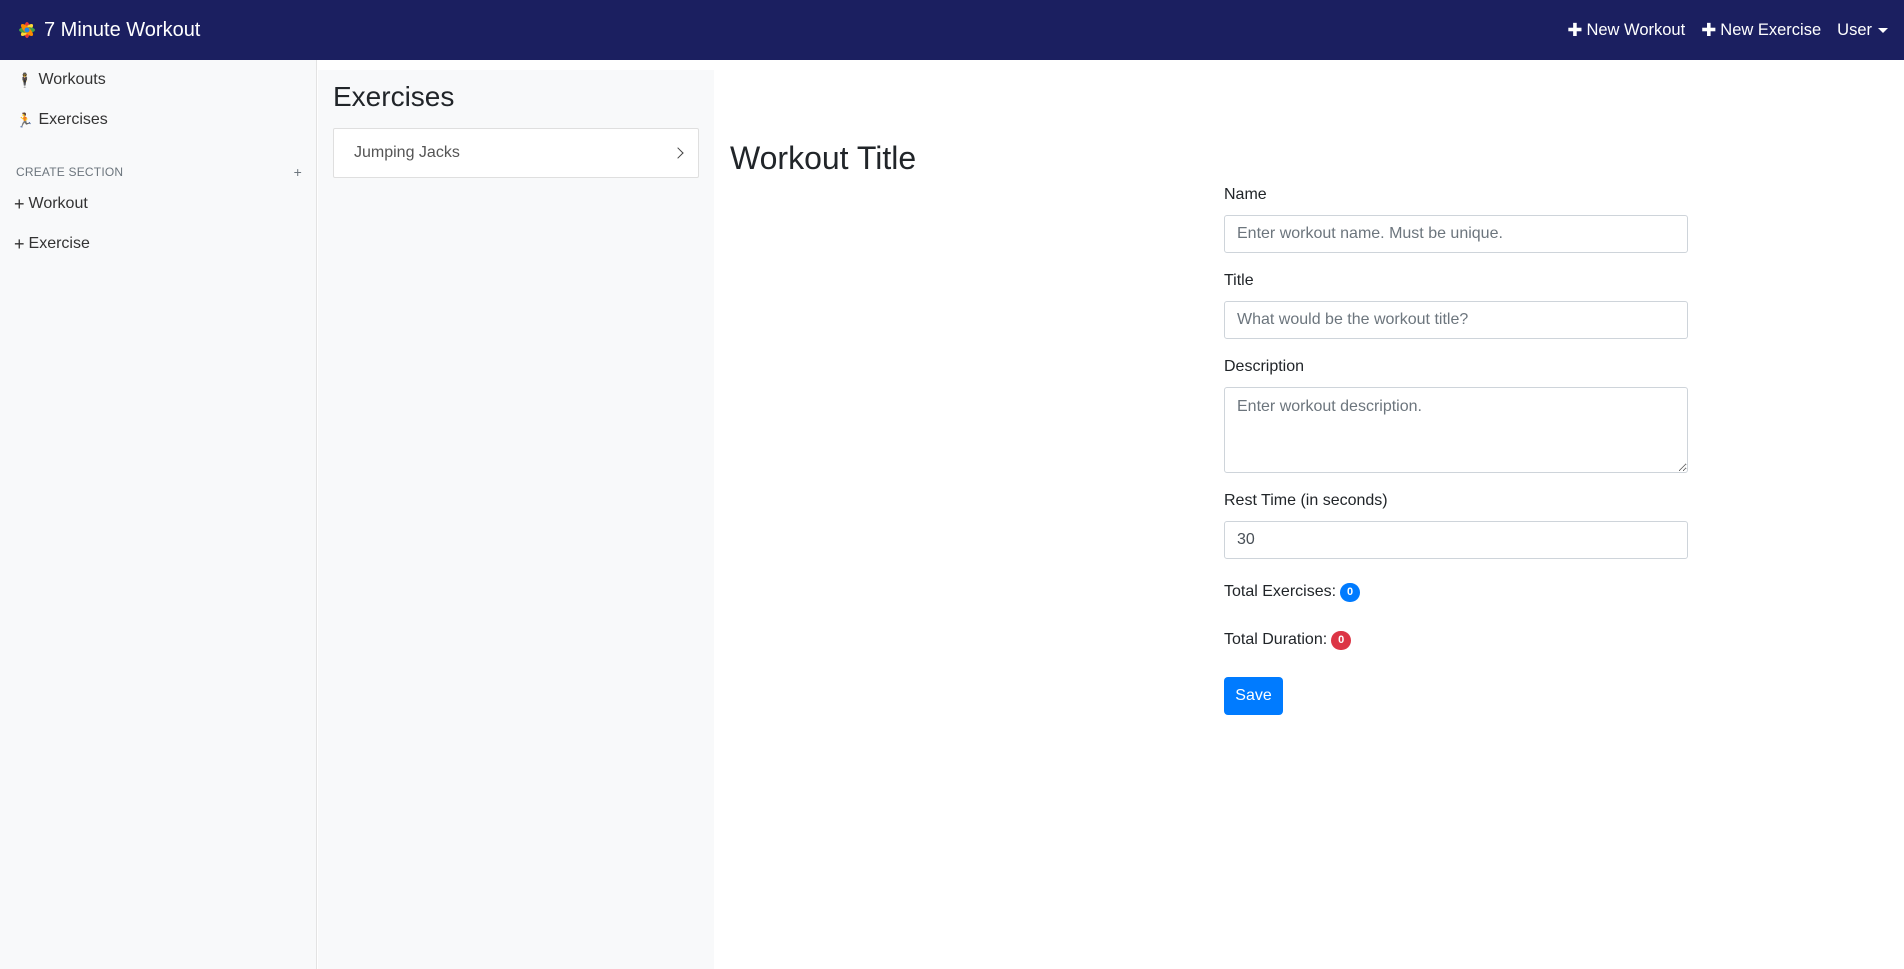 The width and height of the screenshot is (1904, 969). What do you see at coordinates (407, 152) in the screenshot?
I see `exercise-item-label: Jumping Jacks` at bounding box center [407, 152].